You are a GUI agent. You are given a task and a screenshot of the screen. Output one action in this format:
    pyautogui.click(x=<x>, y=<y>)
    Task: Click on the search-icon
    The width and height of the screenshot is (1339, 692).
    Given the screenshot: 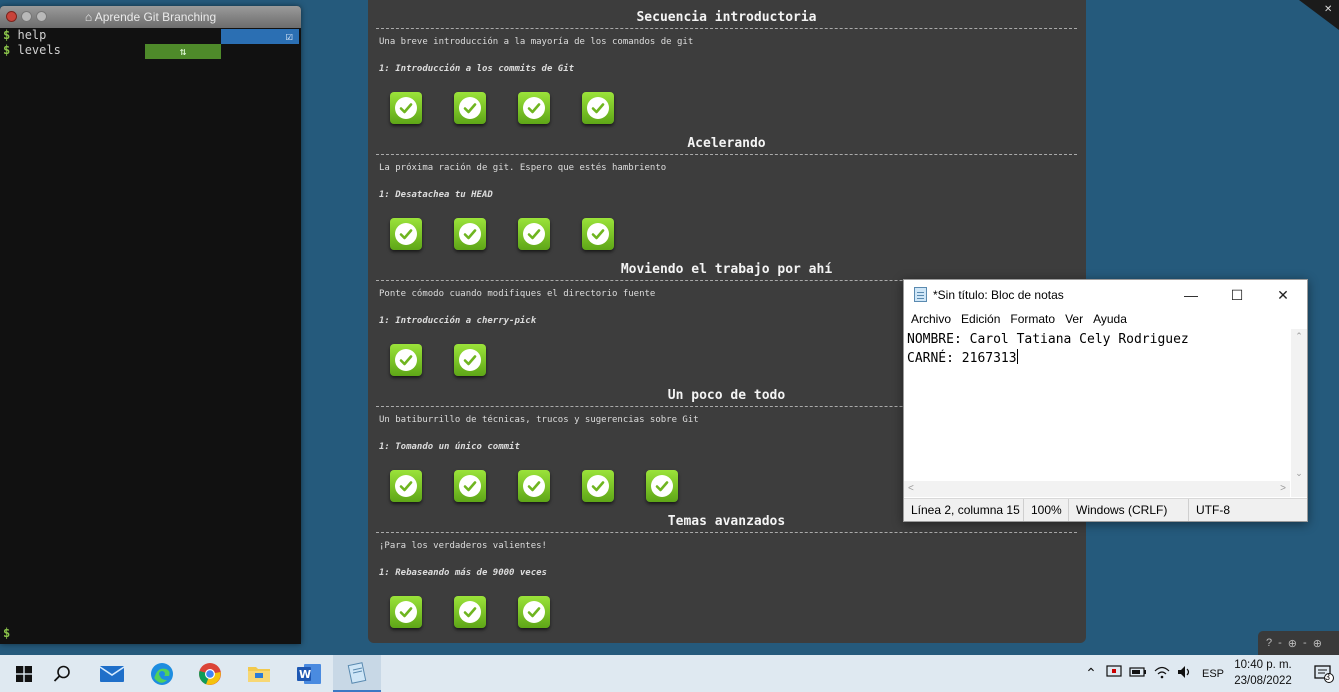 What is the action you would take?
    pyautogui.click(x=62, y=673)
    